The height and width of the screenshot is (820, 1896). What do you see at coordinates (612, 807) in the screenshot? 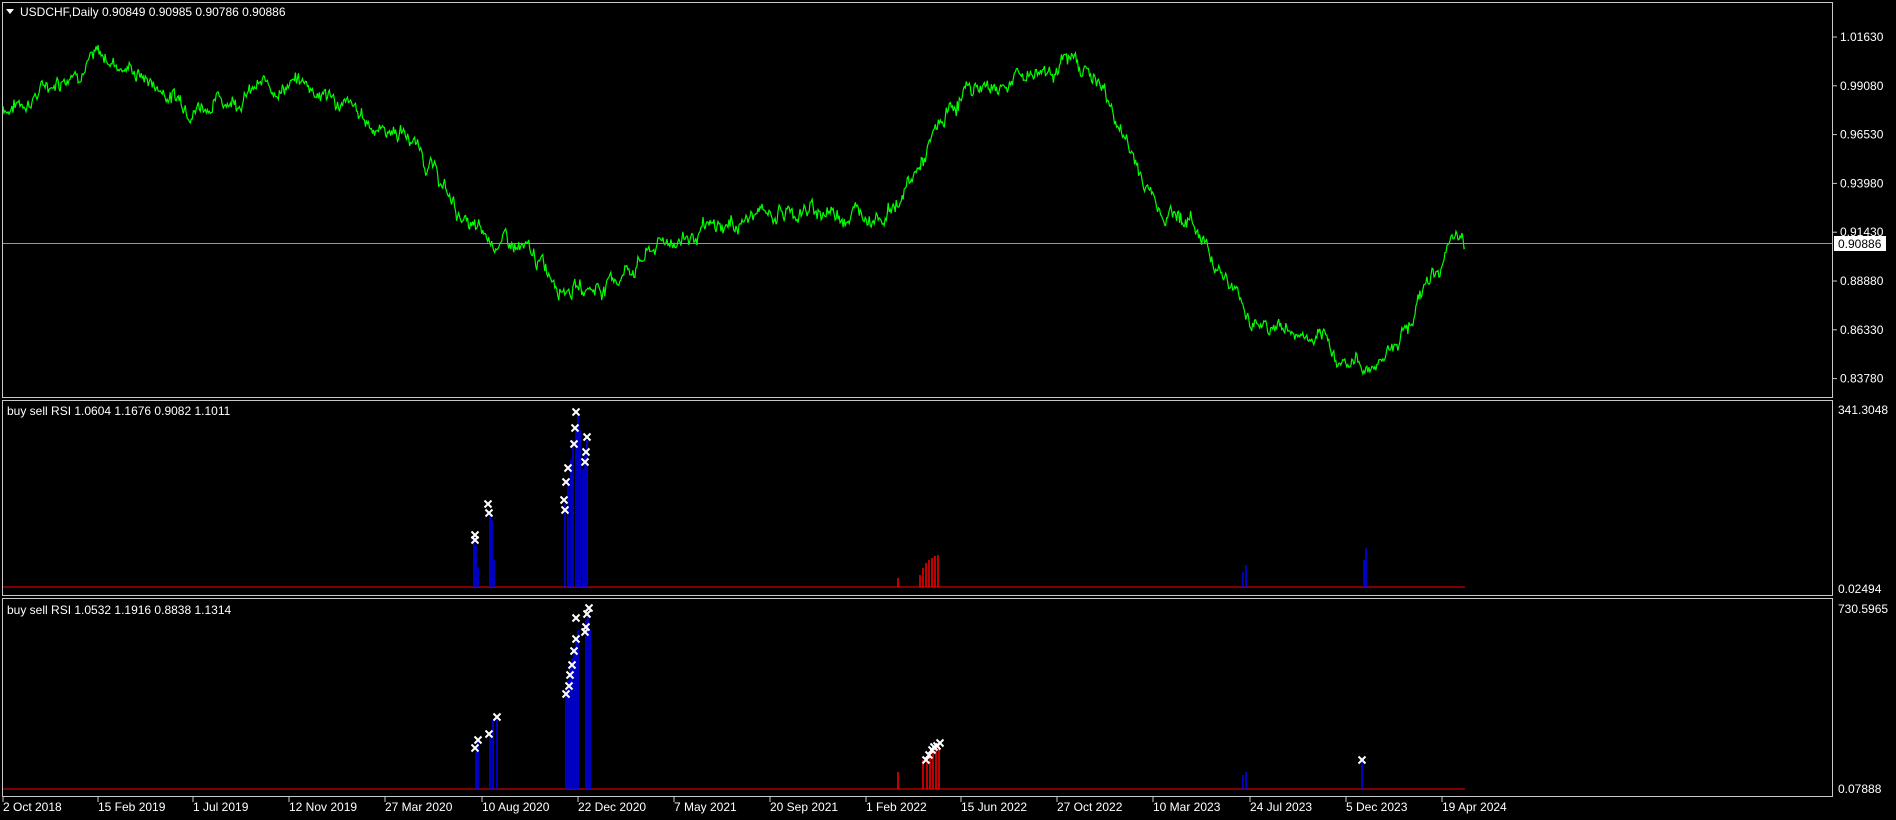
I see `time-tick-label: 22 Dec 2020` at bounding box center [612, 807].